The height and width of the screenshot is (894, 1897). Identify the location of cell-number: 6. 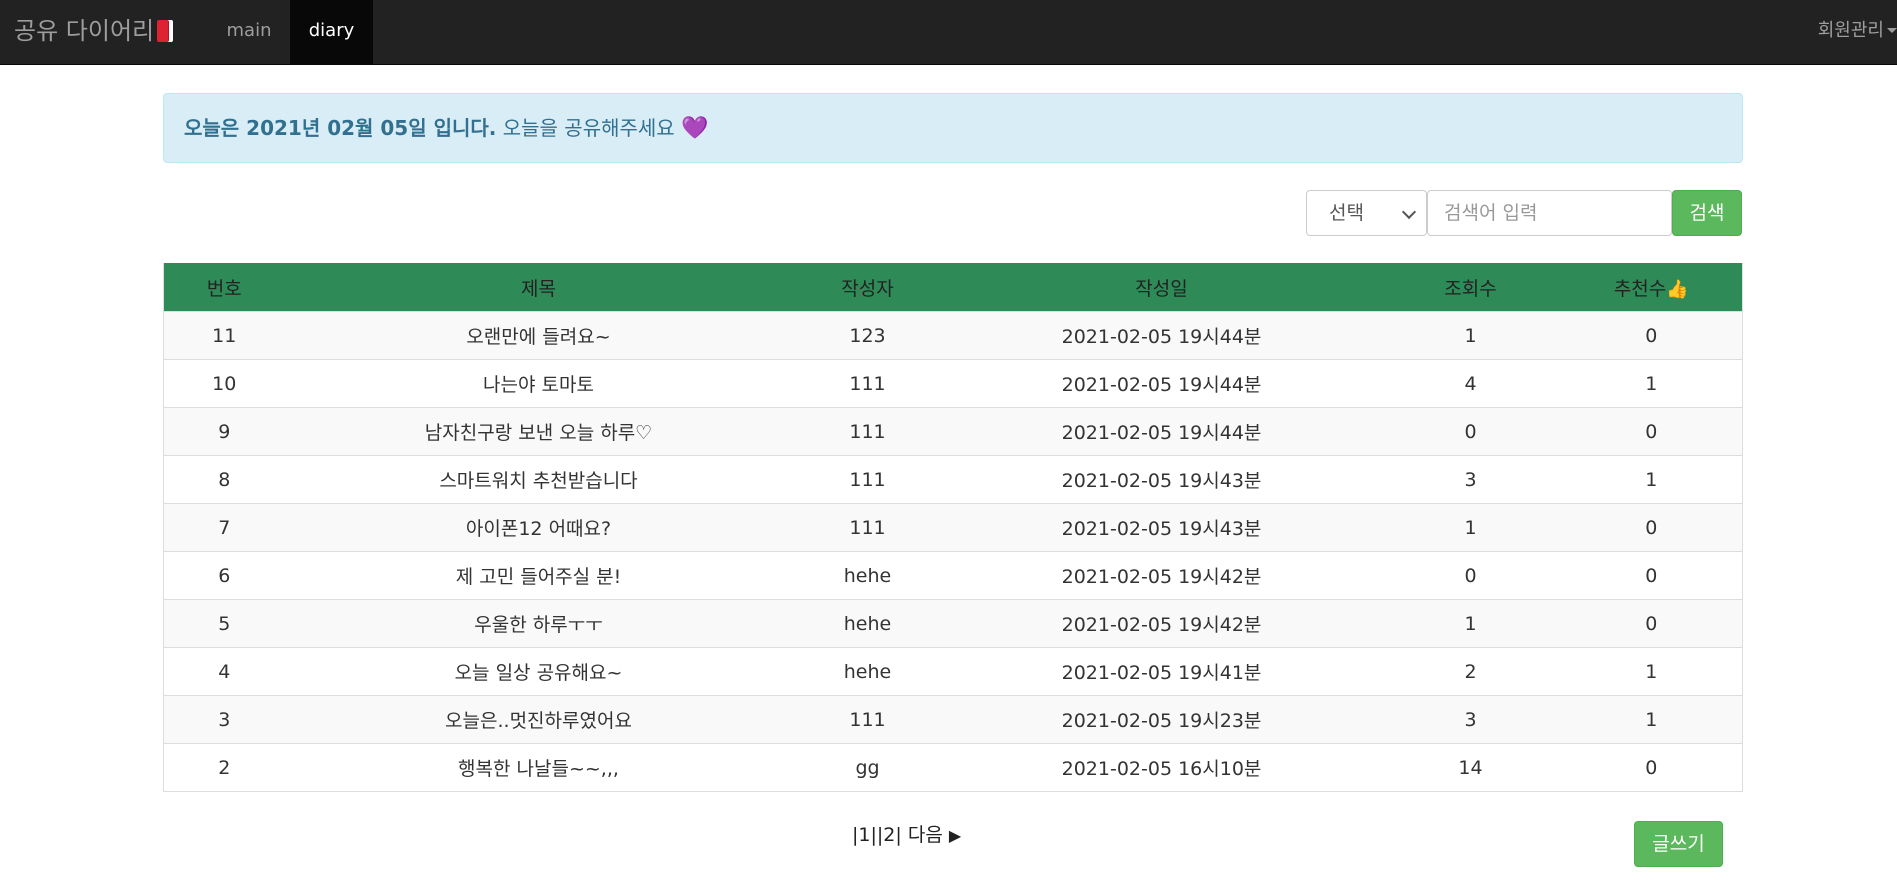
(224, 575).